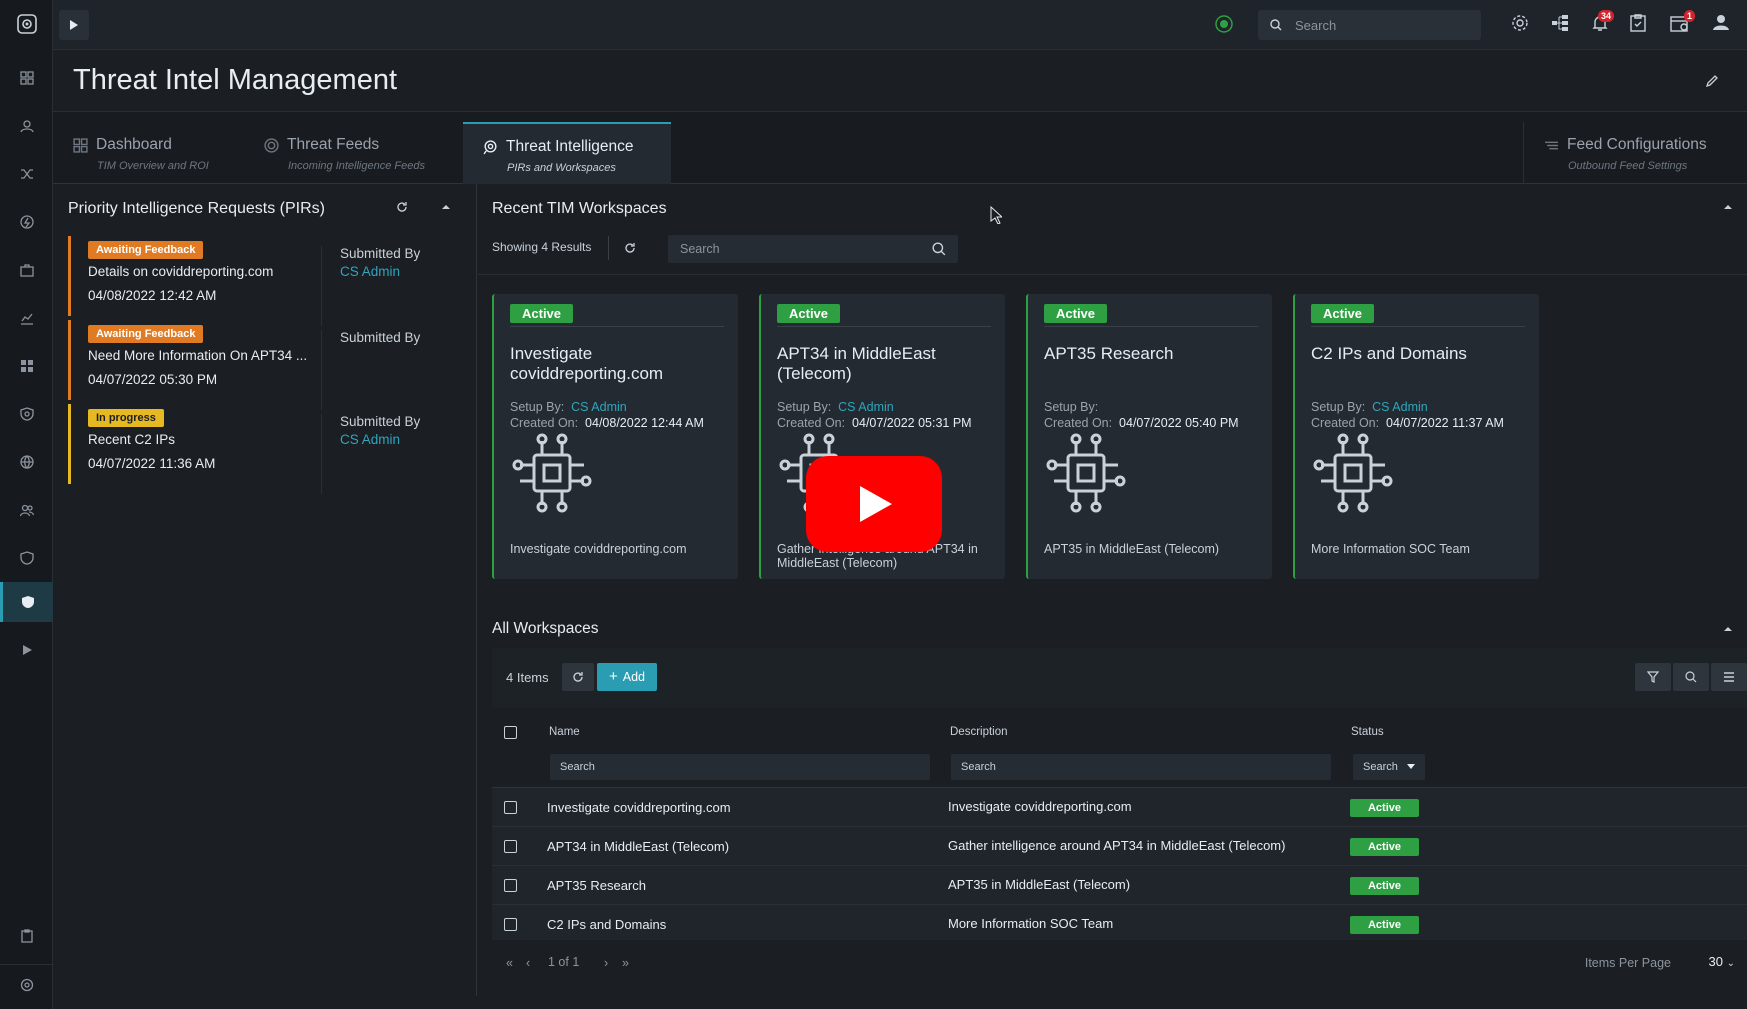 The height and width of the screenshot is (1009, 1747). I want to click on threat-nav-icon, so click(26, 414).